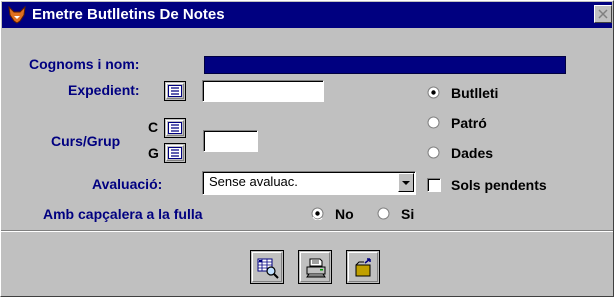 Image resolution: width=614 pixels, height=297 pixels. Describe the element at coordinates (230, 141) in the screenshot. I see `curs-grup-input` at that location.